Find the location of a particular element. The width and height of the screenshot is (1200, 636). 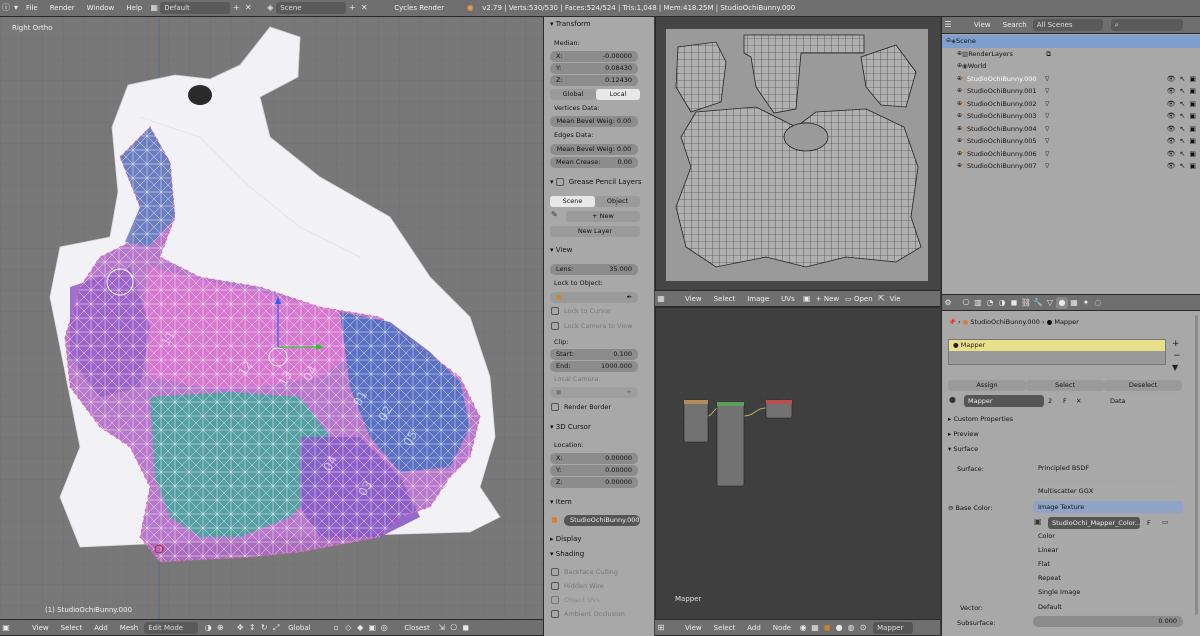

outliner-search-input: ⌕ is located at coordinates (1146, 25).